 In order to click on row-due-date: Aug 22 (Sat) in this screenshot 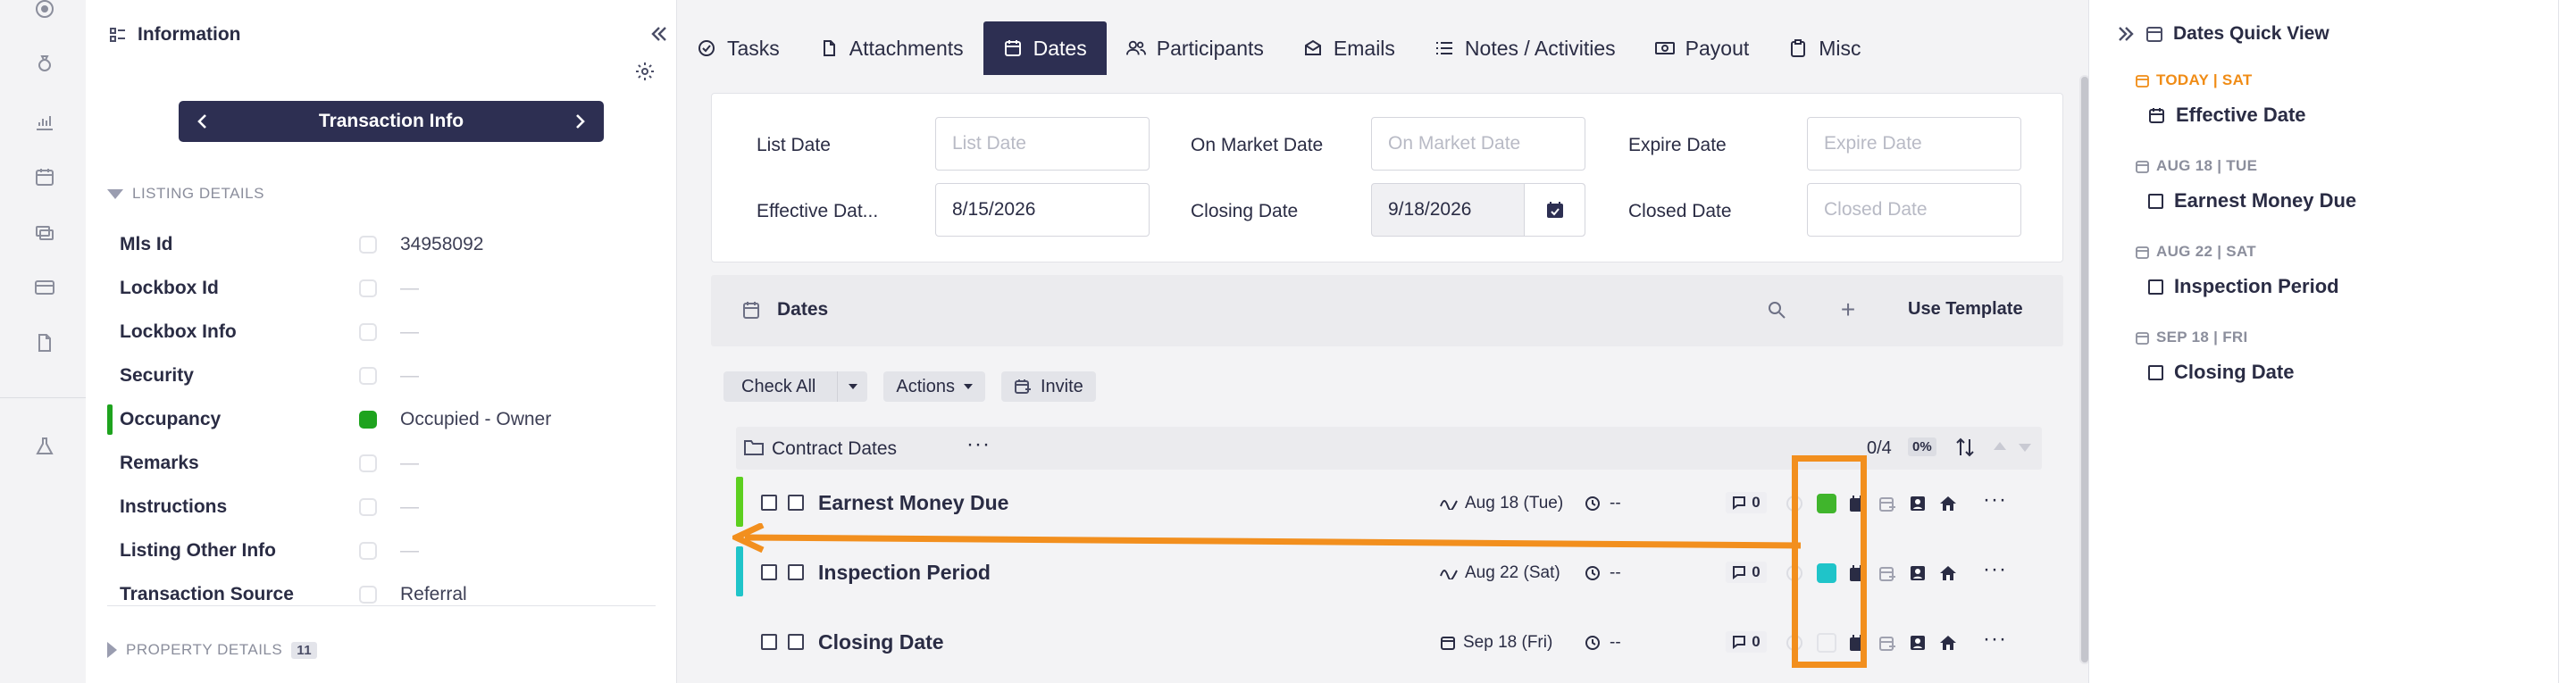, I will do `click(1500, 573)`.